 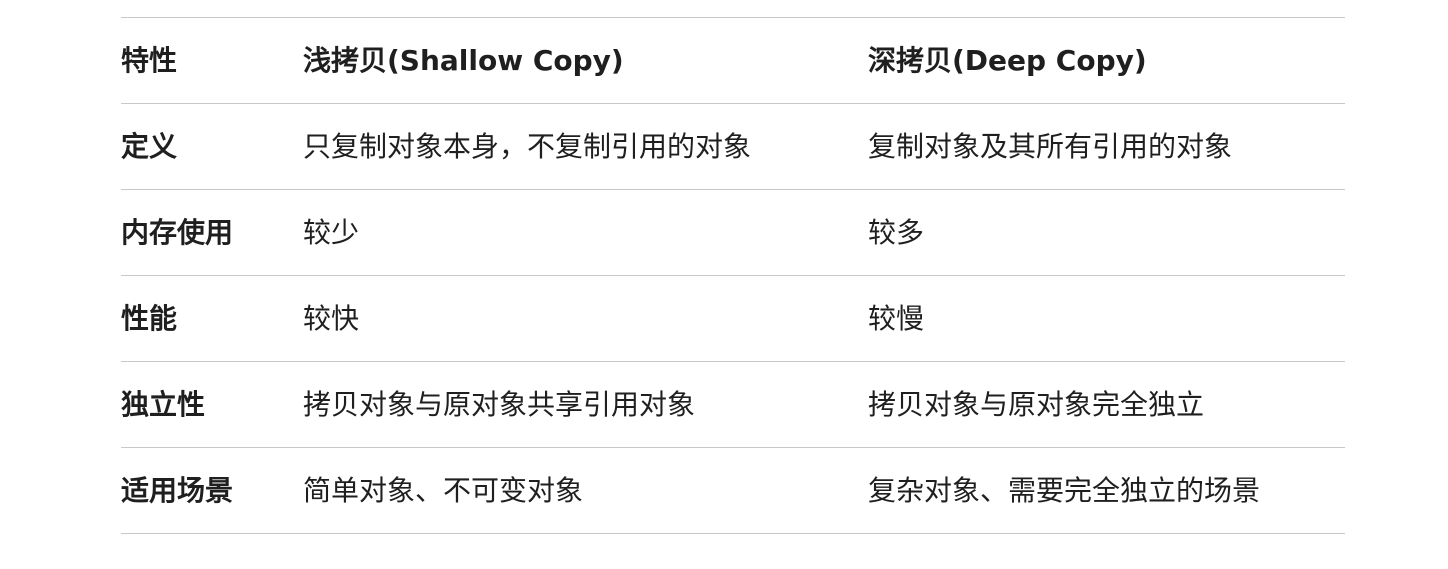 I want to click on deep-copy-cell: 拷贝对象与原对象完全独立, so click(x=1036, y=404).